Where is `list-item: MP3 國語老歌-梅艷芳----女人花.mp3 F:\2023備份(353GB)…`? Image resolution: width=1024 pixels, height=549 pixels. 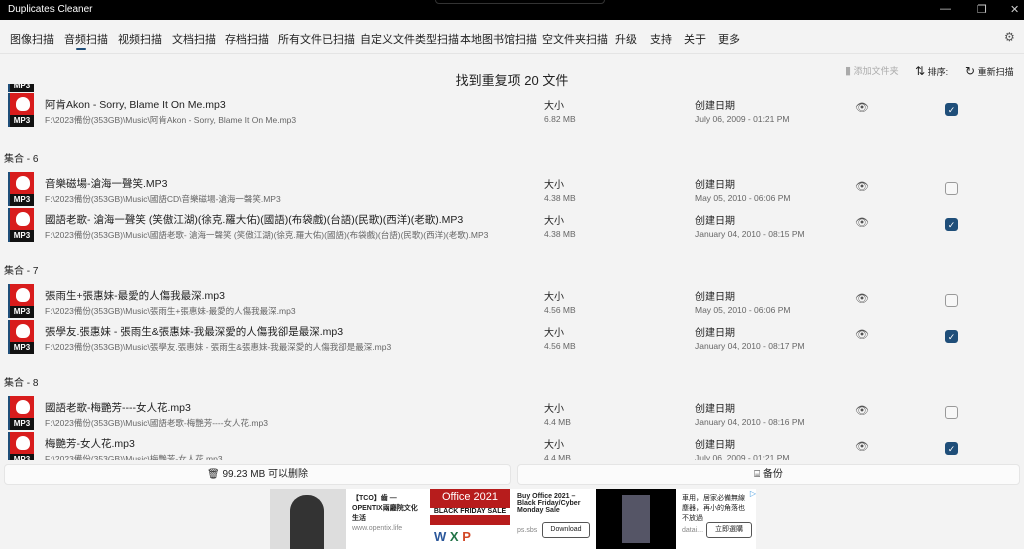
list-item: MP3 國語老歌-梅艷芳----女人花.mp3 F:\2023備份(353GB)… is located at coordinates (512, 413).